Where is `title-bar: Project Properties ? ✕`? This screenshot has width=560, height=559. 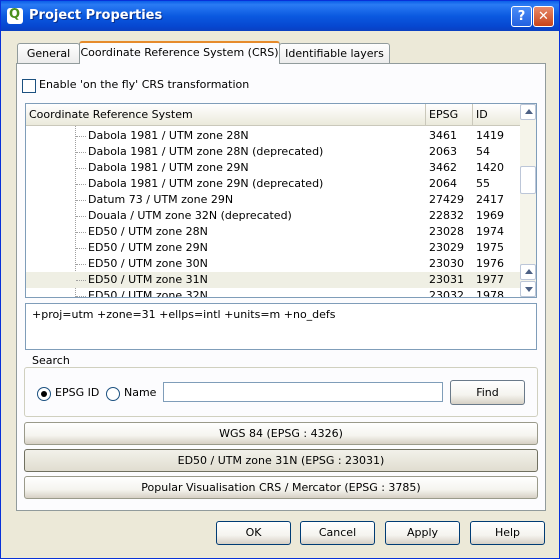
title-bar: Project Properties ? ✕ is located at coordinates (280, 16).